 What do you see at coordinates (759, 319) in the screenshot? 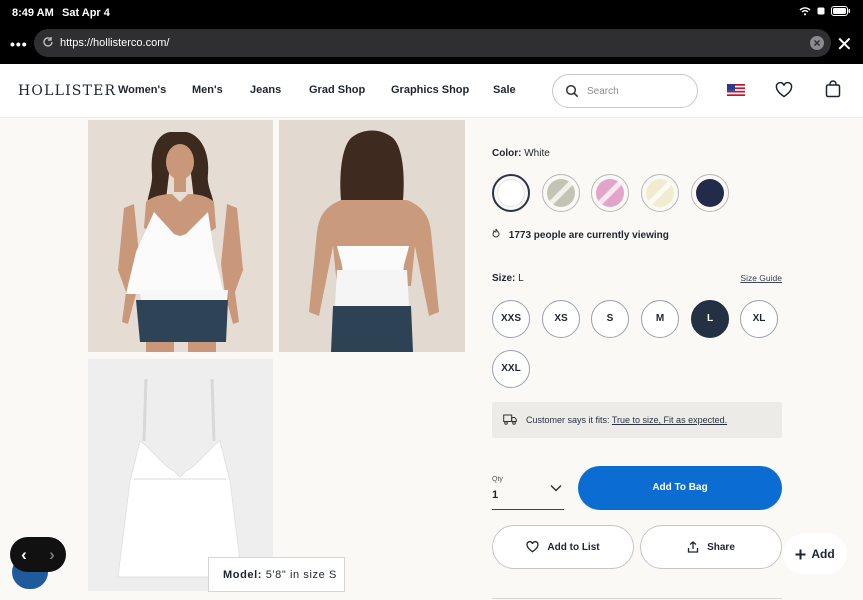
I see `size-xl: XL` at bounding box center [759, 319].